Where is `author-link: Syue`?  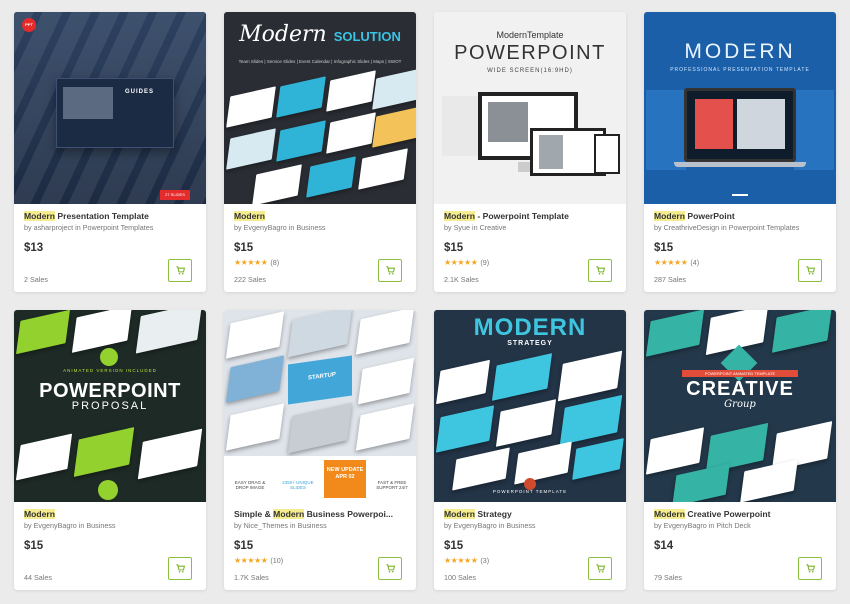 author-link: Syue is located at coordinates (462, 227).